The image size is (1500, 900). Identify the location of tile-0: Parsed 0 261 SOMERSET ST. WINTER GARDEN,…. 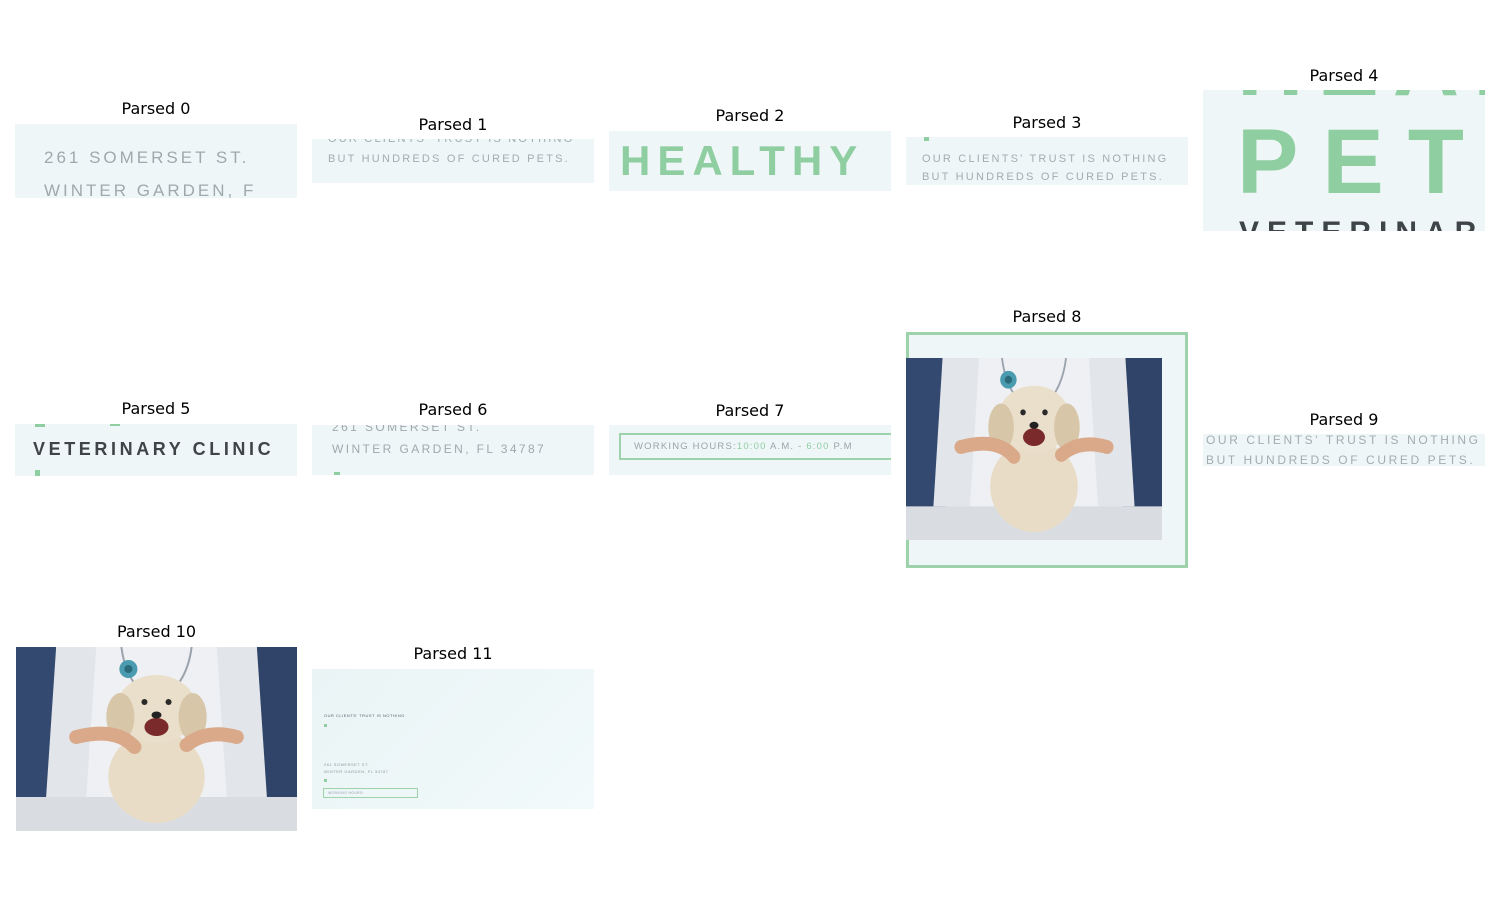
(156, 153).